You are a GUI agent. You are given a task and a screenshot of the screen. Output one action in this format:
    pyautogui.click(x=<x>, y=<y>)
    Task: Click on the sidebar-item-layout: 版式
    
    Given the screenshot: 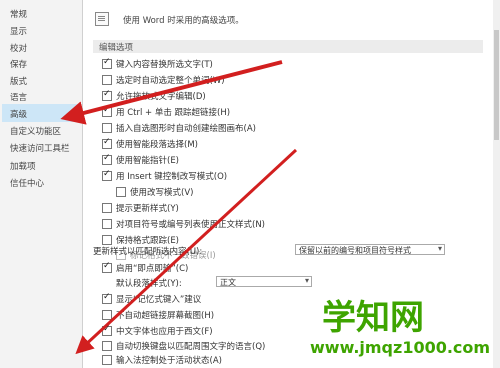 What is the action you would take?
    pyautogui.click(x=18, y=81)
    